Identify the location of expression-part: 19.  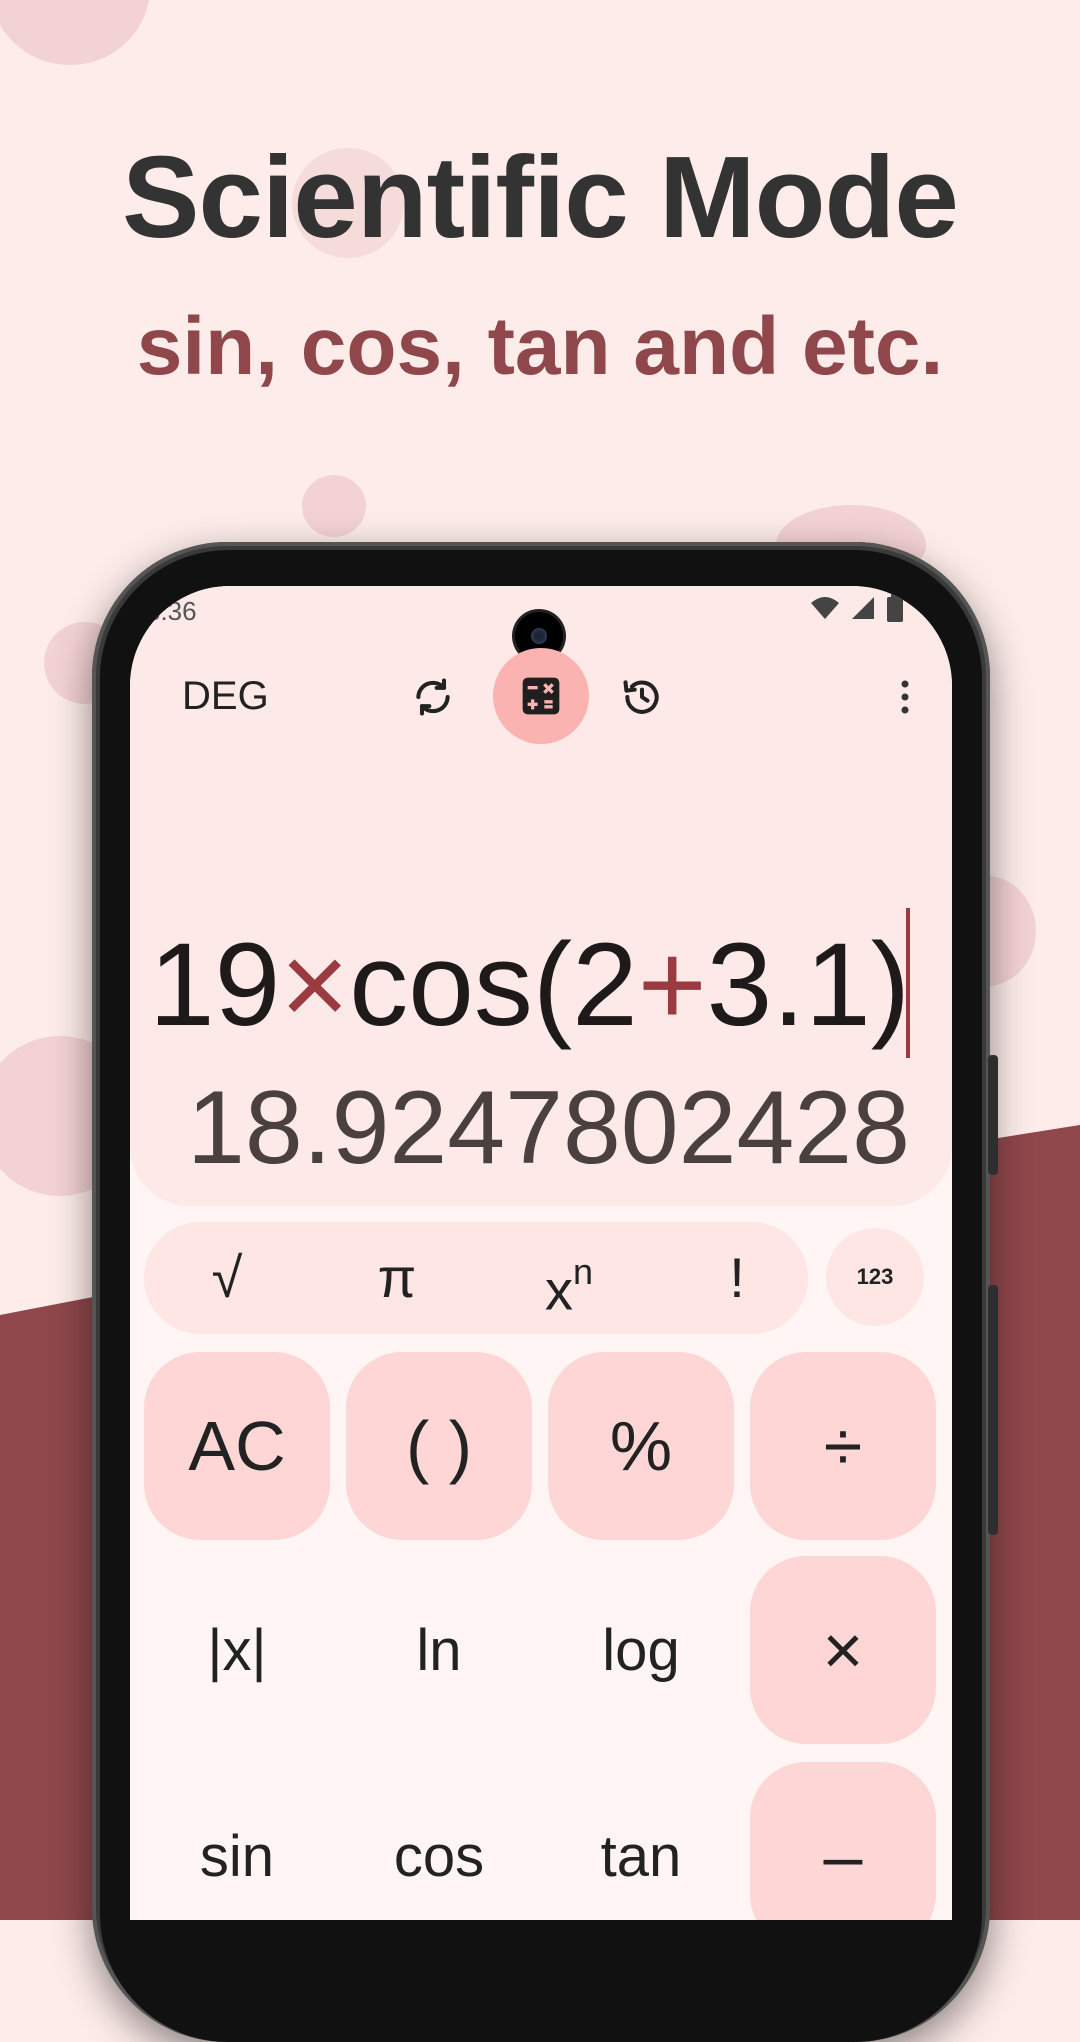
(215, 985).